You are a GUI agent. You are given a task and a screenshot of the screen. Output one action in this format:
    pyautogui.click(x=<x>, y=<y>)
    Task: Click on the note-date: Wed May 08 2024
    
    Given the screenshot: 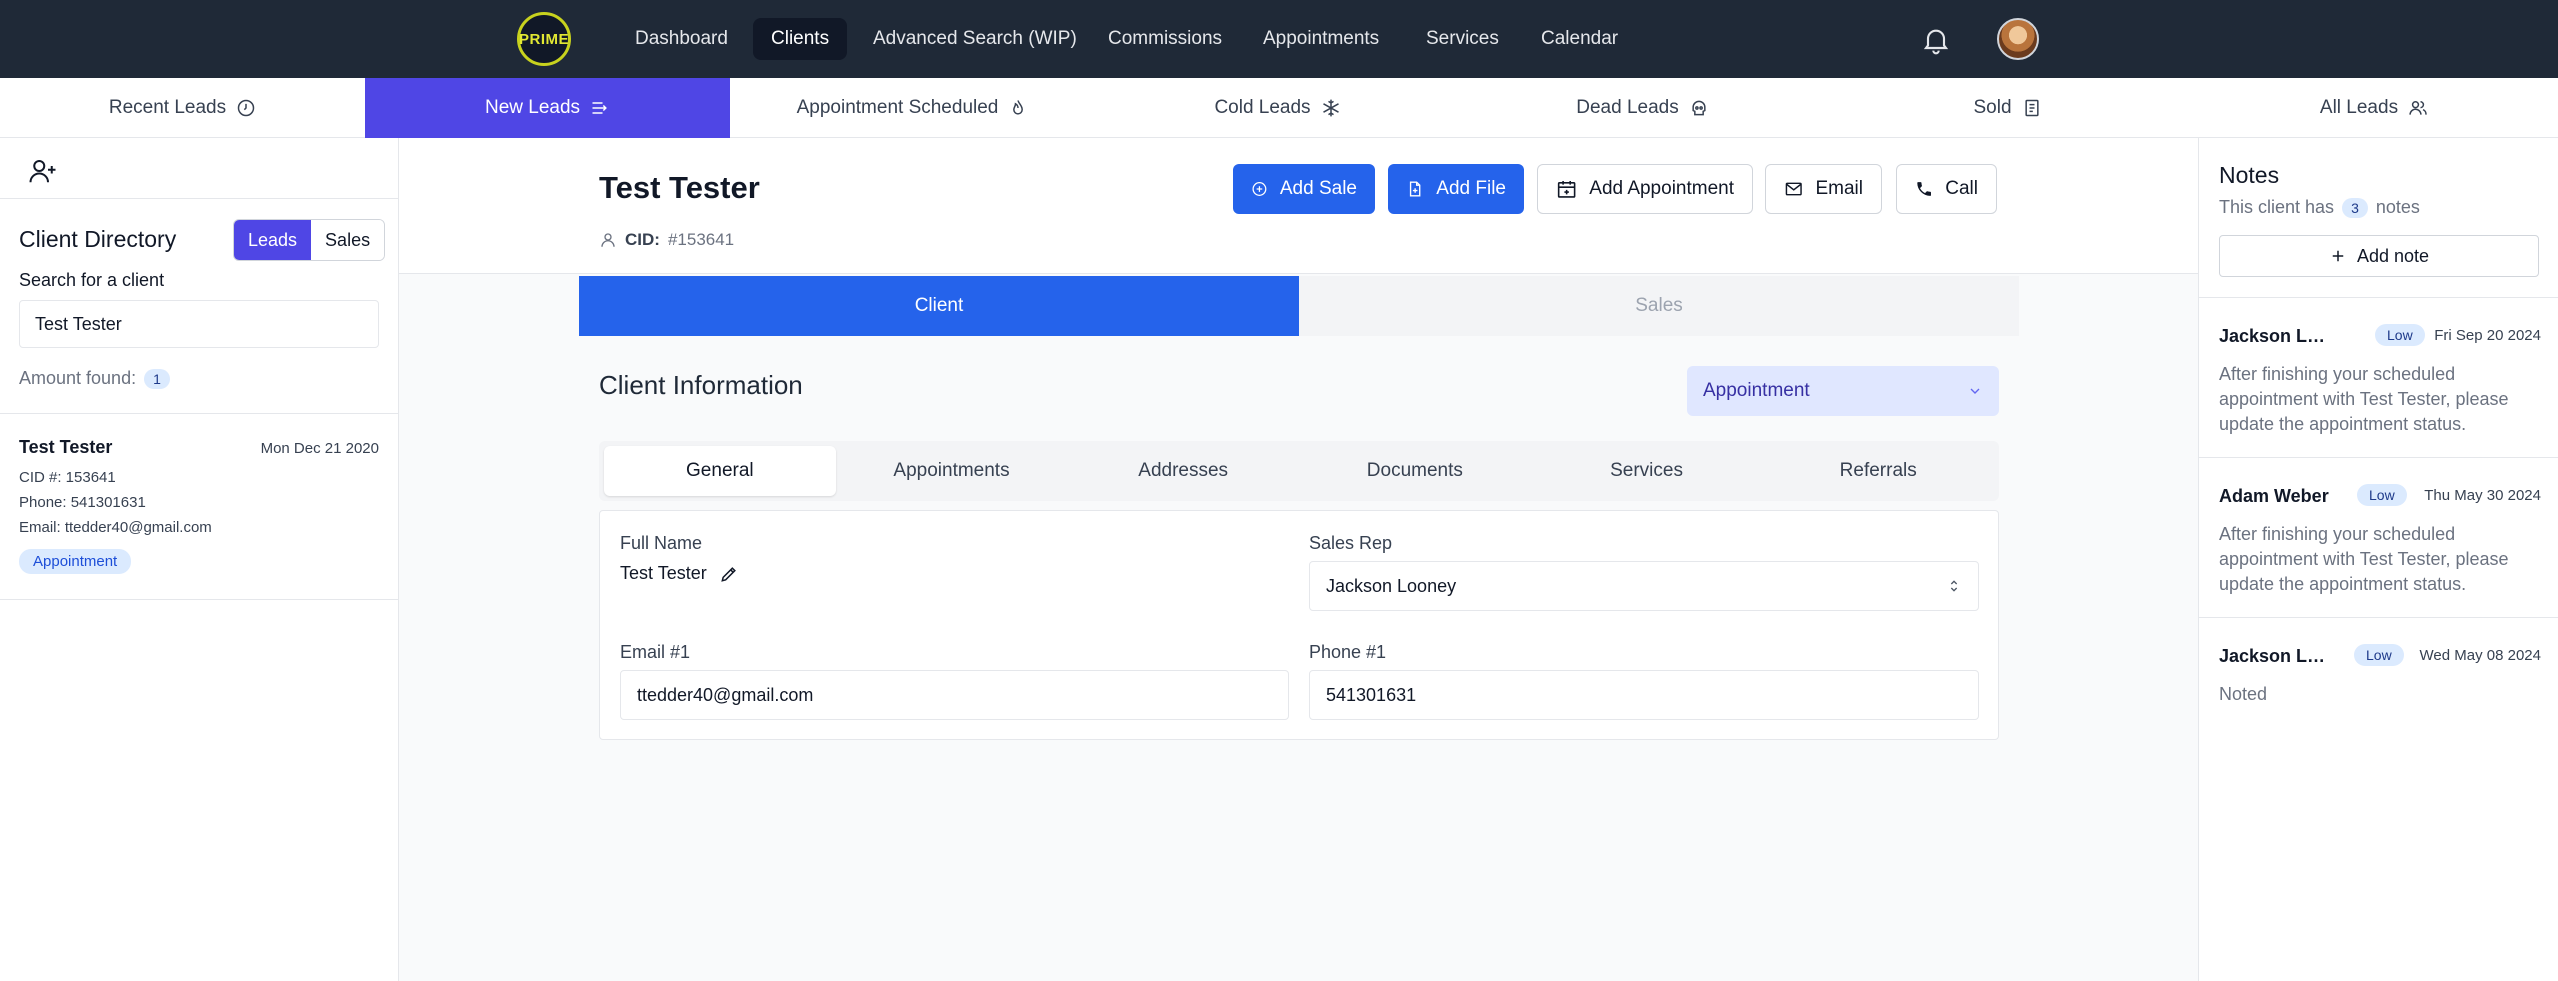 What is the action you would take?
    pyautogui.click(x=2480, y=655)
    